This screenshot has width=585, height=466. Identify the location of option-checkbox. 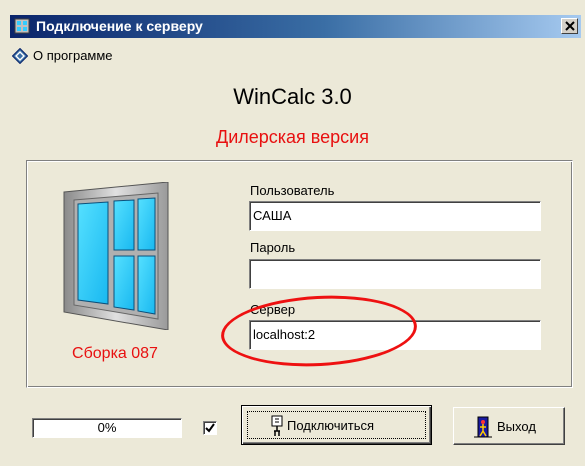
(210, 428).